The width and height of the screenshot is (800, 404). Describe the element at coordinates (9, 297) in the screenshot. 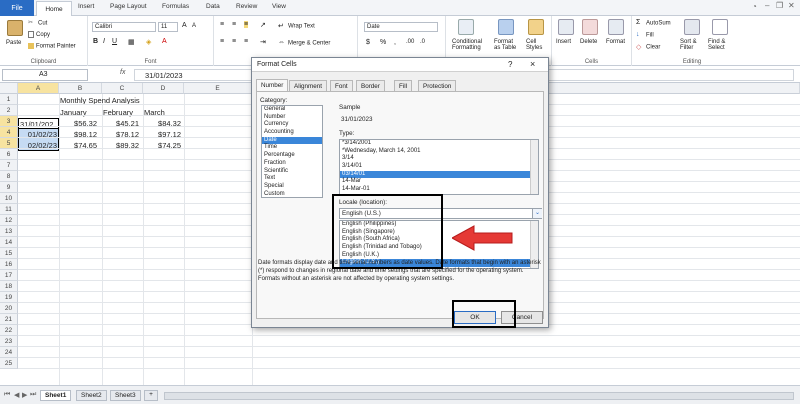

I see `row-header: 19` at that location.